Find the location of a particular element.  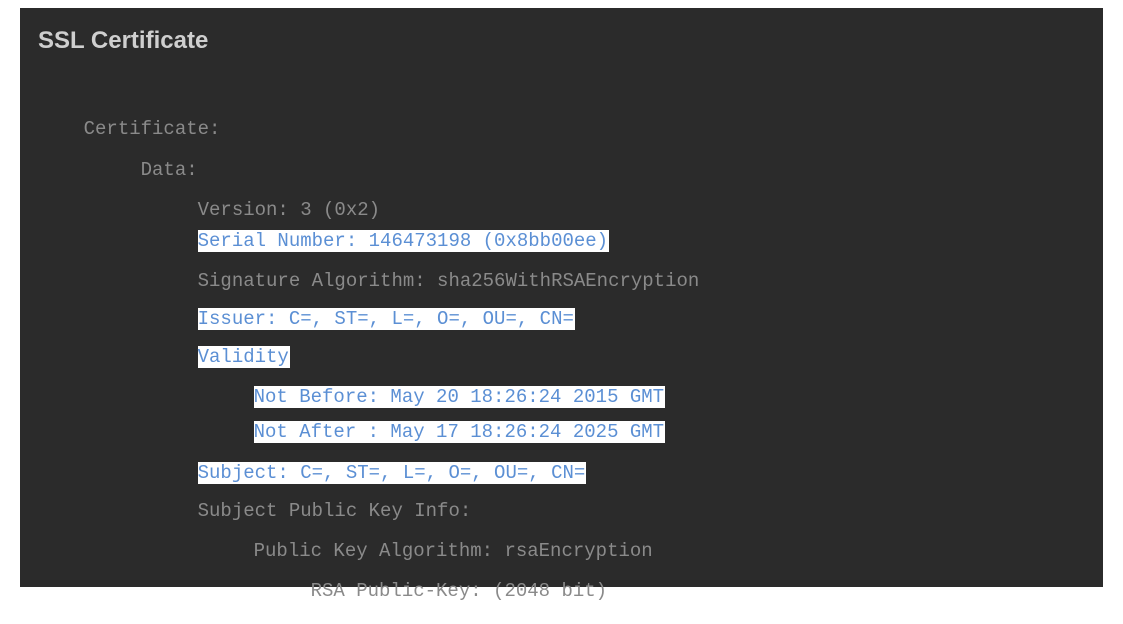

cert-line-certificate: Certificate: is located at coordinates (129, 118).